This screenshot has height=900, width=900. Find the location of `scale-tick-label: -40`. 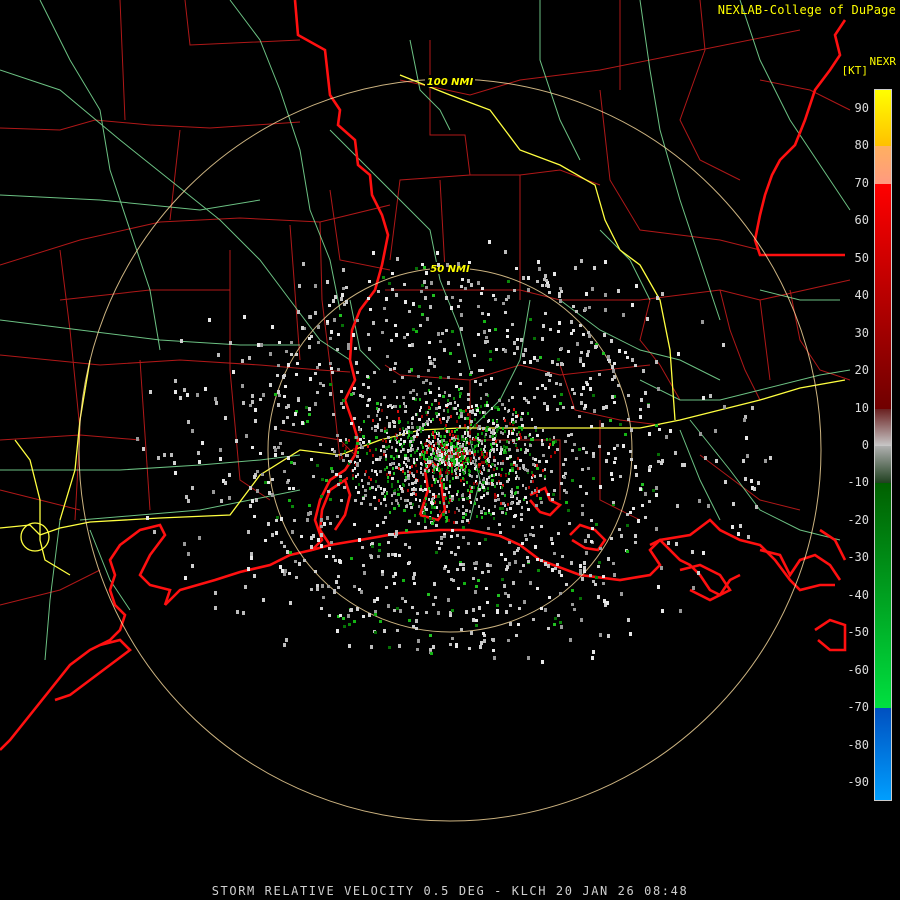

scale-tick-label: -40 is located at coordinates (858, 594).